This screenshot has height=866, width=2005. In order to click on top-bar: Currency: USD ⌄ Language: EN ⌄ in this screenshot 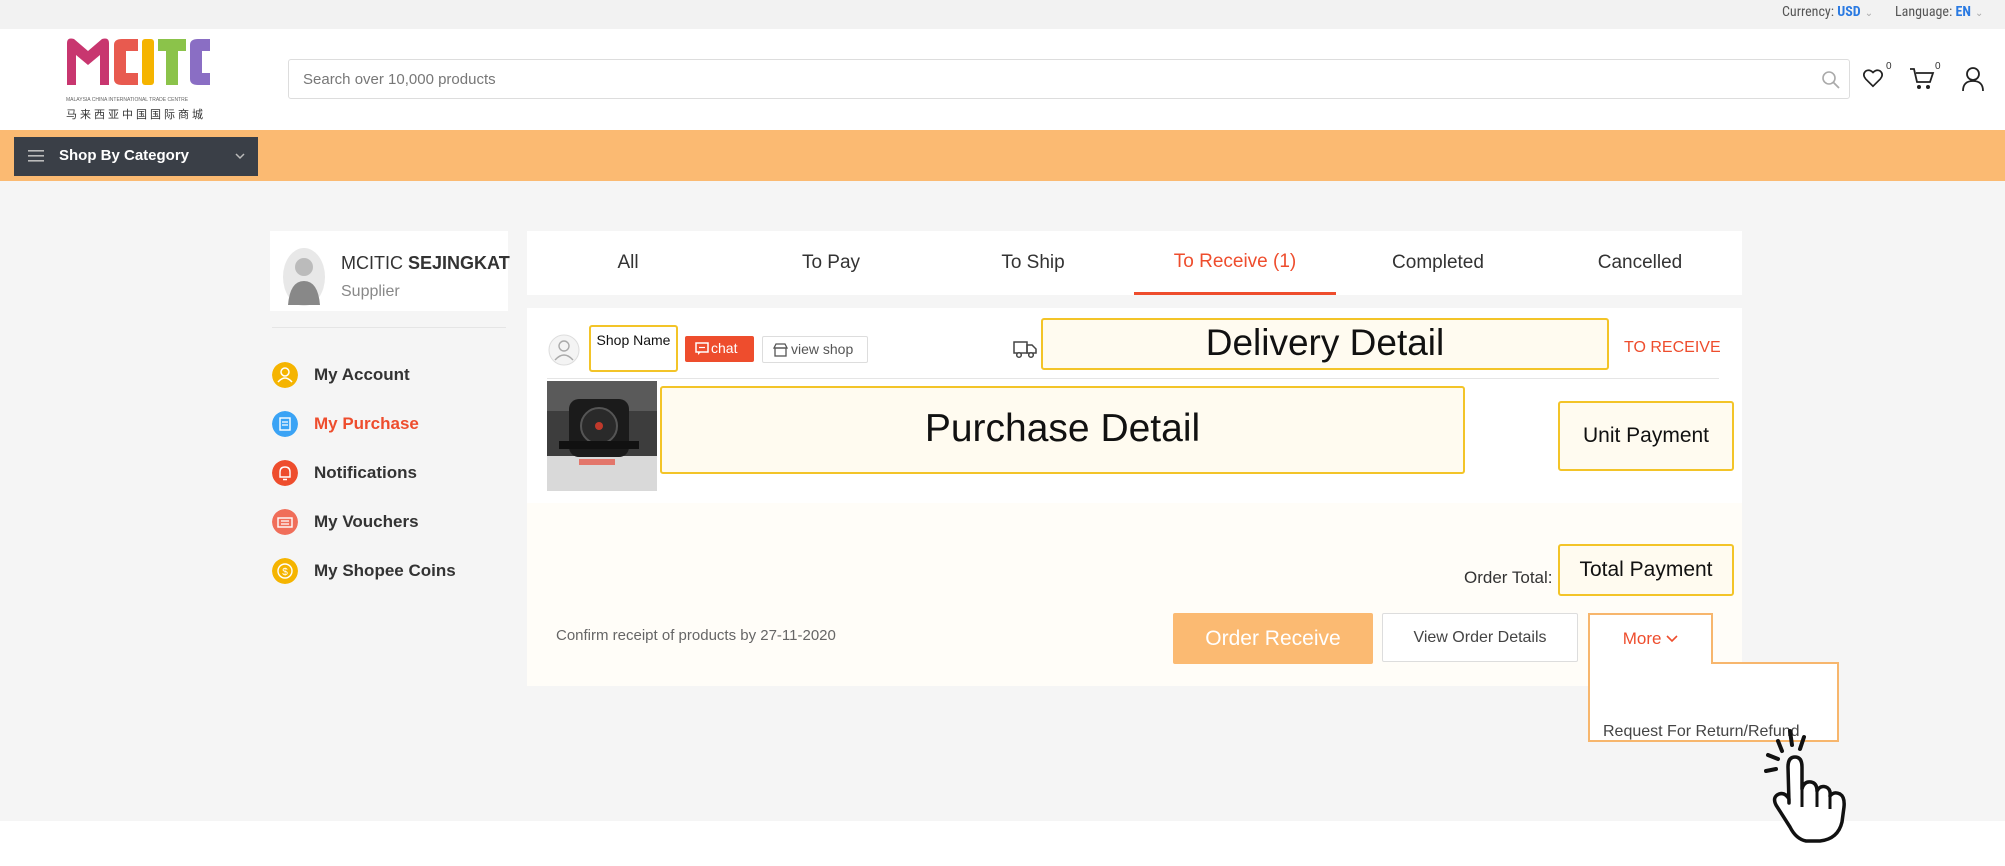, I will do `click(1002, 14)`.